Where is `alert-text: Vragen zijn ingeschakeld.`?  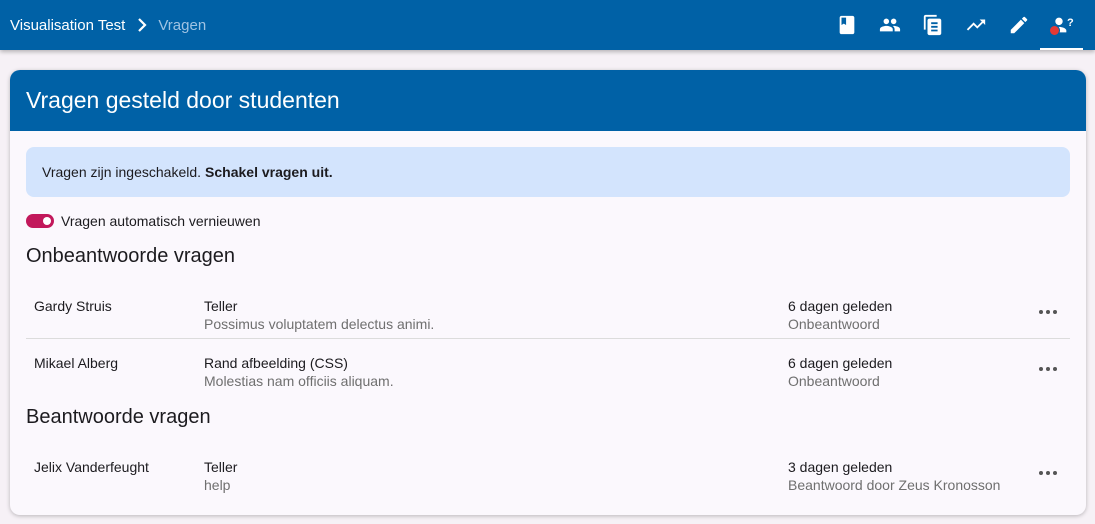
alert-text: Vragen zijn ingeschakeld. is located at coordinates (122, 172).